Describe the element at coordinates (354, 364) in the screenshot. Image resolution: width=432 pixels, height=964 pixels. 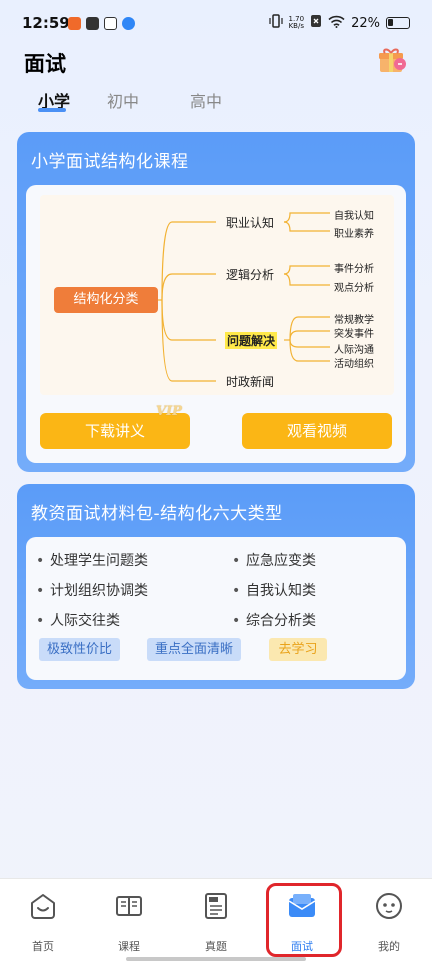
I see `mindmap-leaf: 活动组织` at that location.